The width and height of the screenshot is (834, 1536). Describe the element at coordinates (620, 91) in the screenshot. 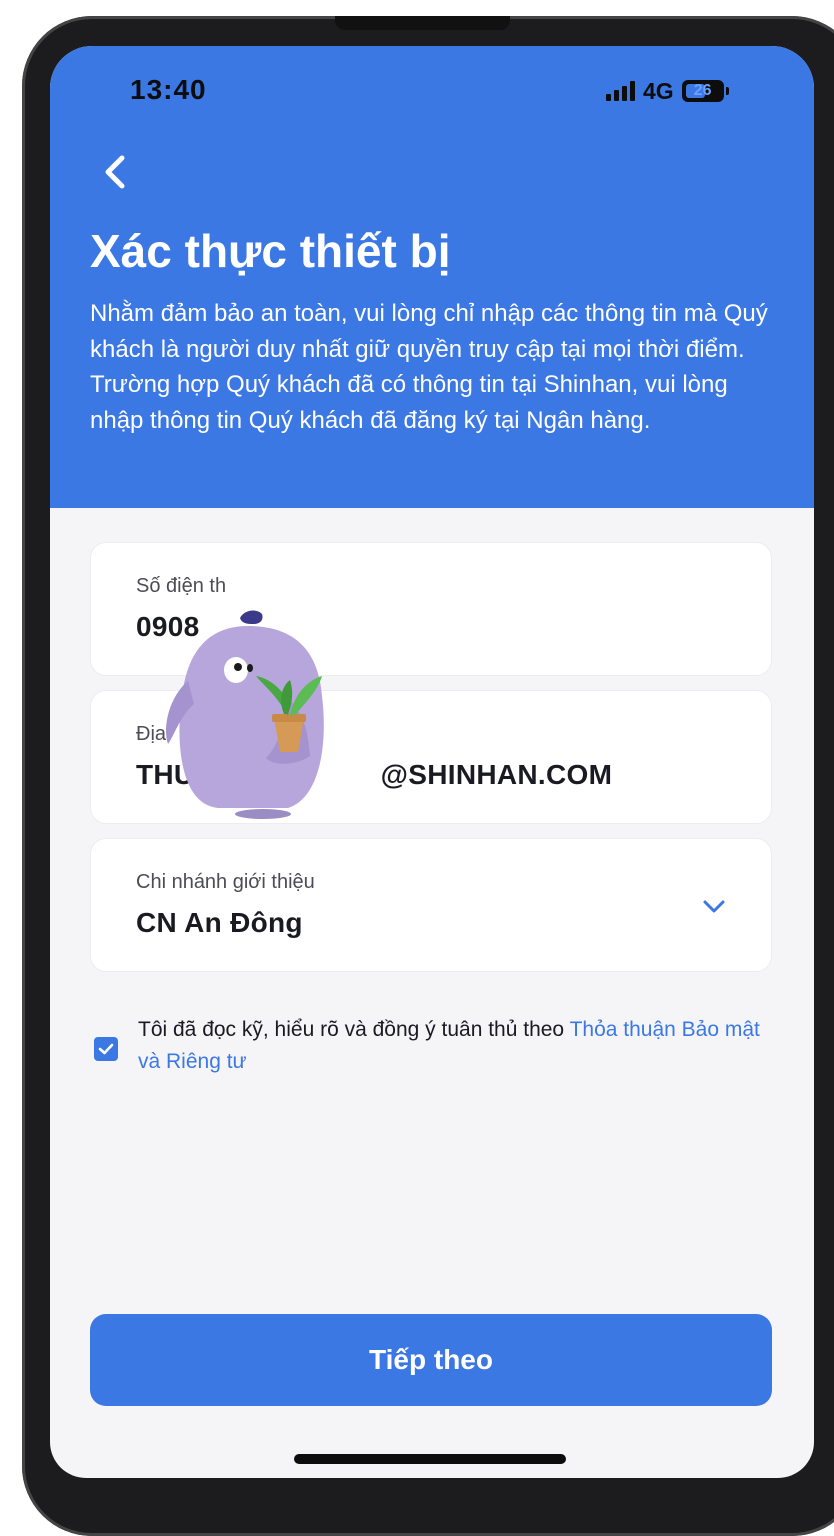

I see `signal-icon` at that location.